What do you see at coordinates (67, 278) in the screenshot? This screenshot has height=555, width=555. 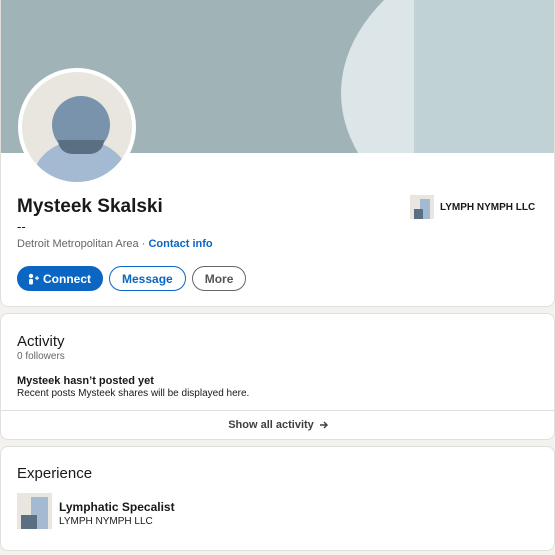 I see `connect-label: Connect` at bounding box center [67, 278].